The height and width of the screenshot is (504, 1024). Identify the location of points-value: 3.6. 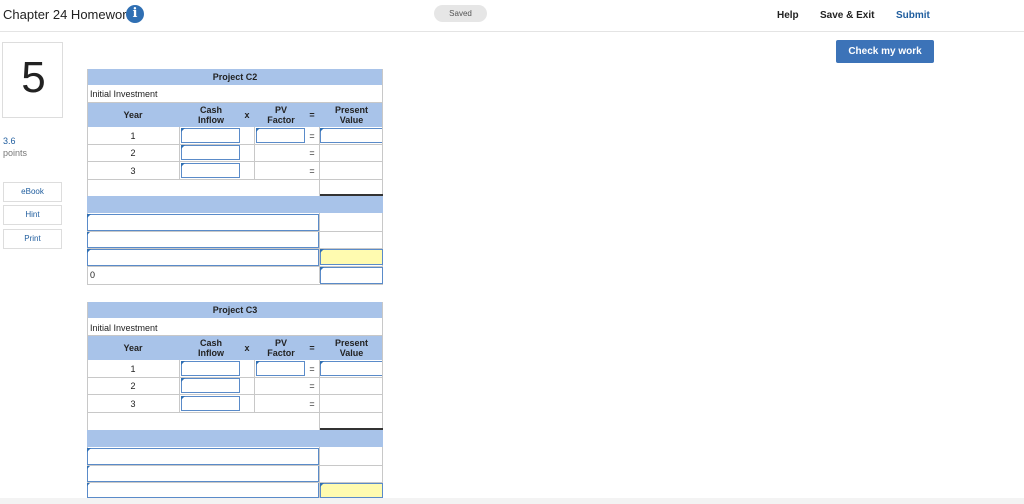
(9, 141).